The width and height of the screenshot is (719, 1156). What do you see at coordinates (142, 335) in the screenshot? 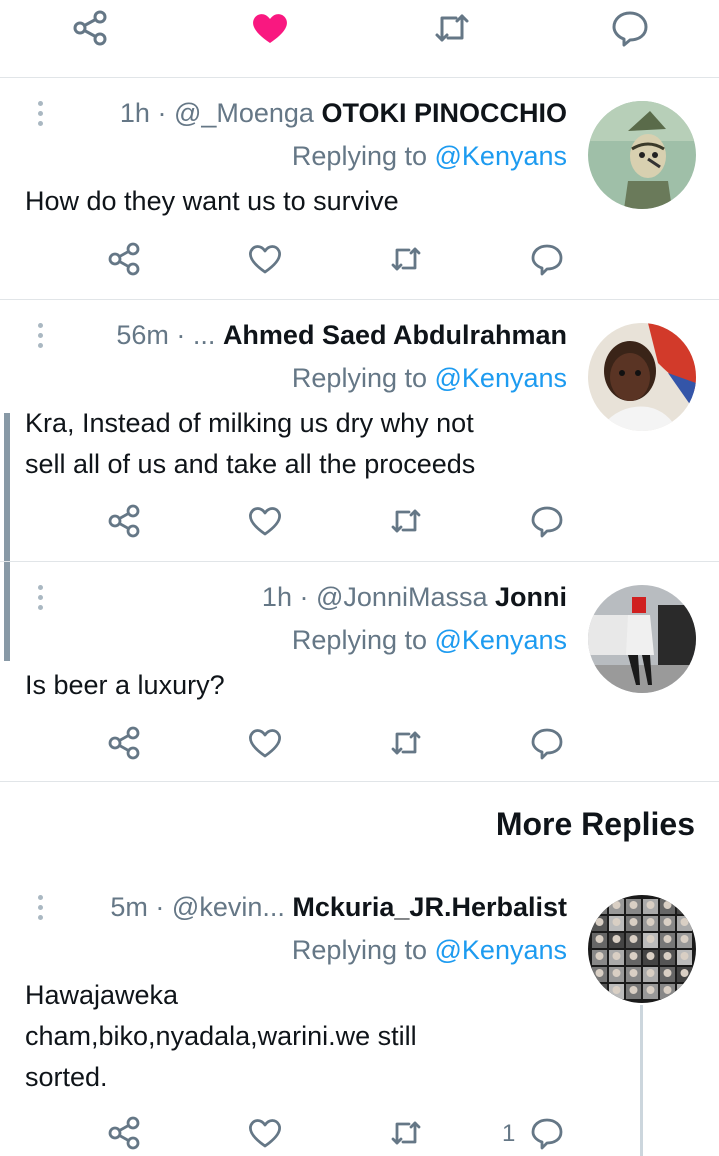
I see `reply-time: 56m` at bounding box center [142, 335].